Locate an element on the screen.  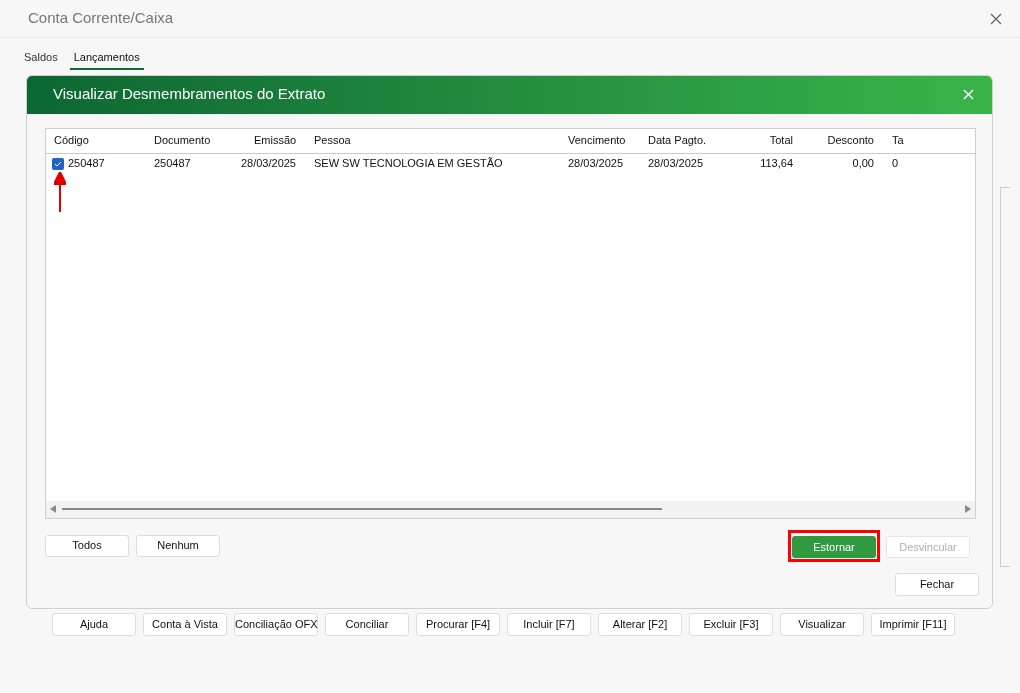
column-header: Total is located at coordinates (781, 141).